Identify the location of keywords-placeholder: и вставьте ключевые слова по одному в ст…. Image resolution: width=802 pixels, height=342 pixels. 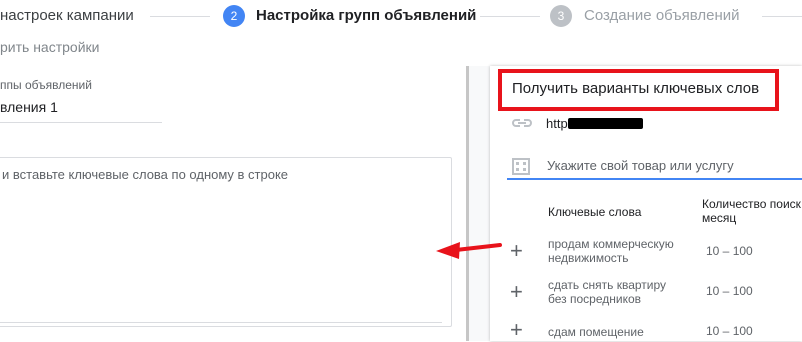
(145, 174).